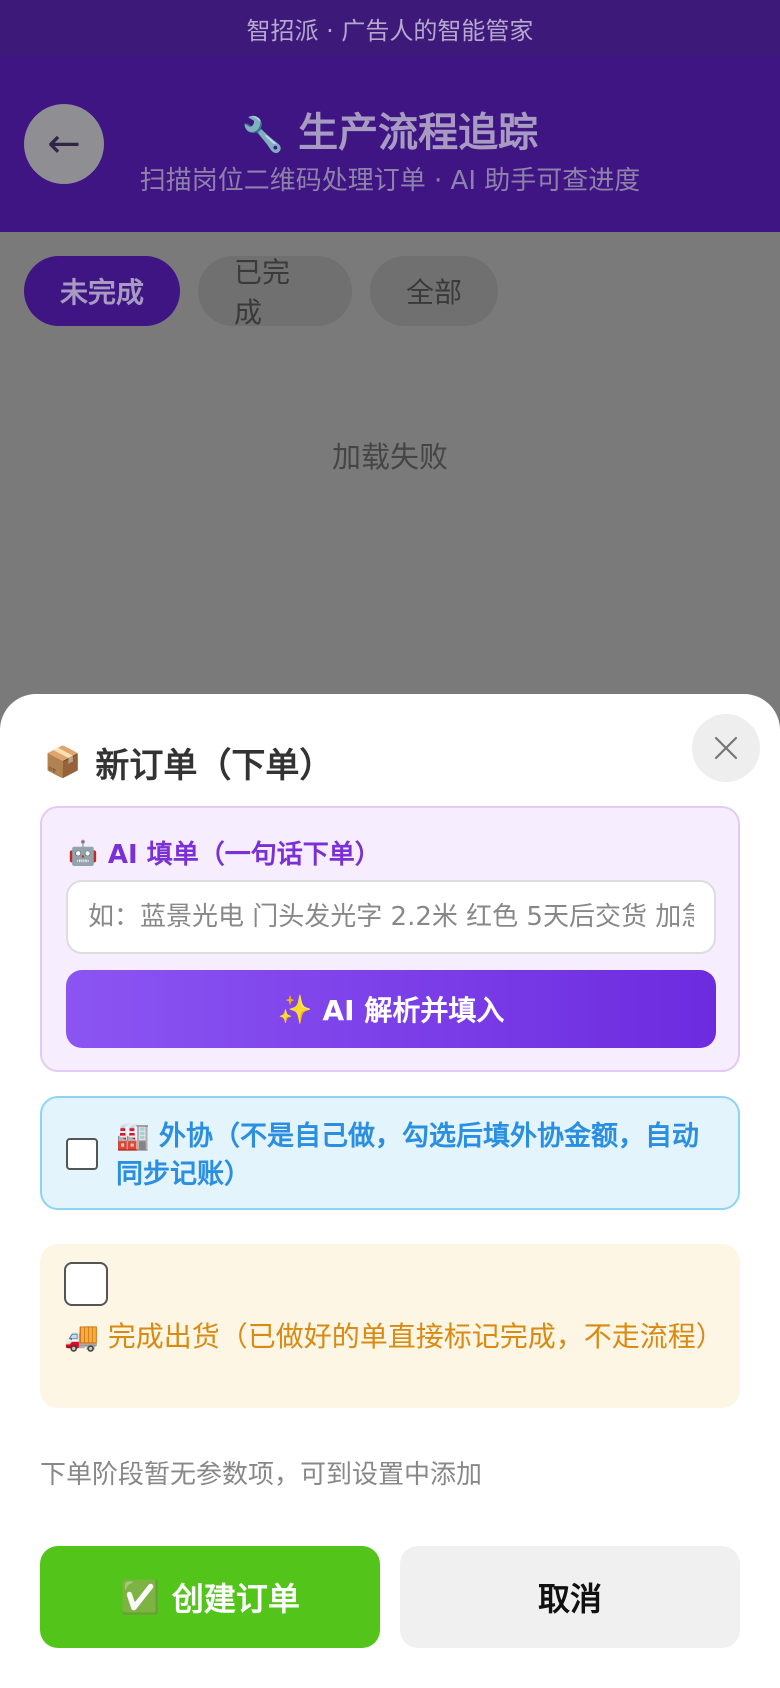 This screenshot has width=780, height=1688. What do you see at coordinates (418, 133) in the screenshot?
I see `page-title-text: 生产流程追踪` at bounding box center [418, 133].